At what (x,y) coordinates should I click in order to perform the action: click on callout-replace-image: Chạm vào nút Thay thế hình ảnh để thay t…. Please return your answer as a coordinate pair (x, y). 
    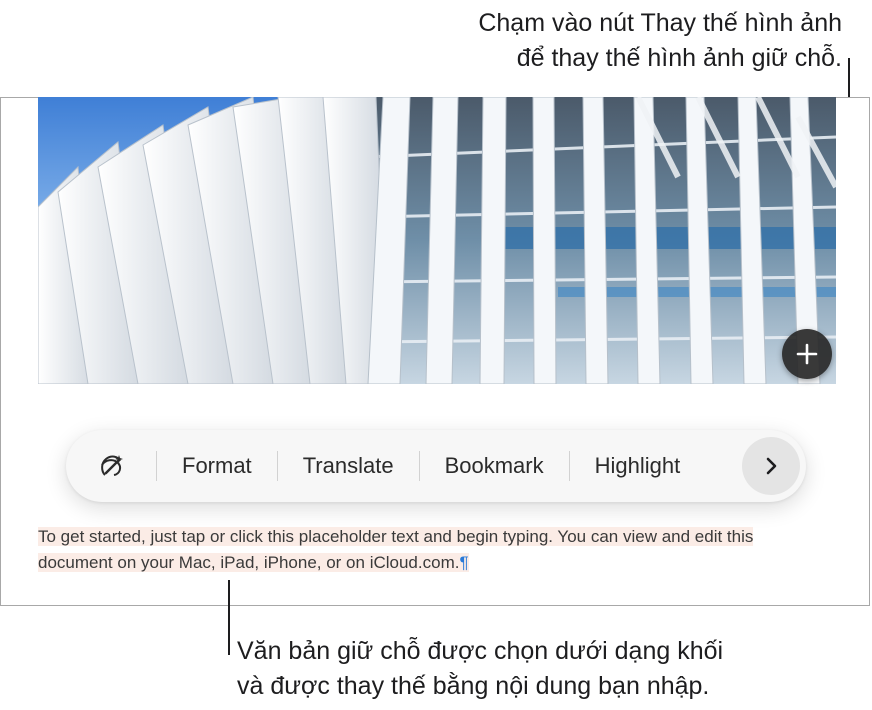
    Looking at the image, I should click on (660, 41).